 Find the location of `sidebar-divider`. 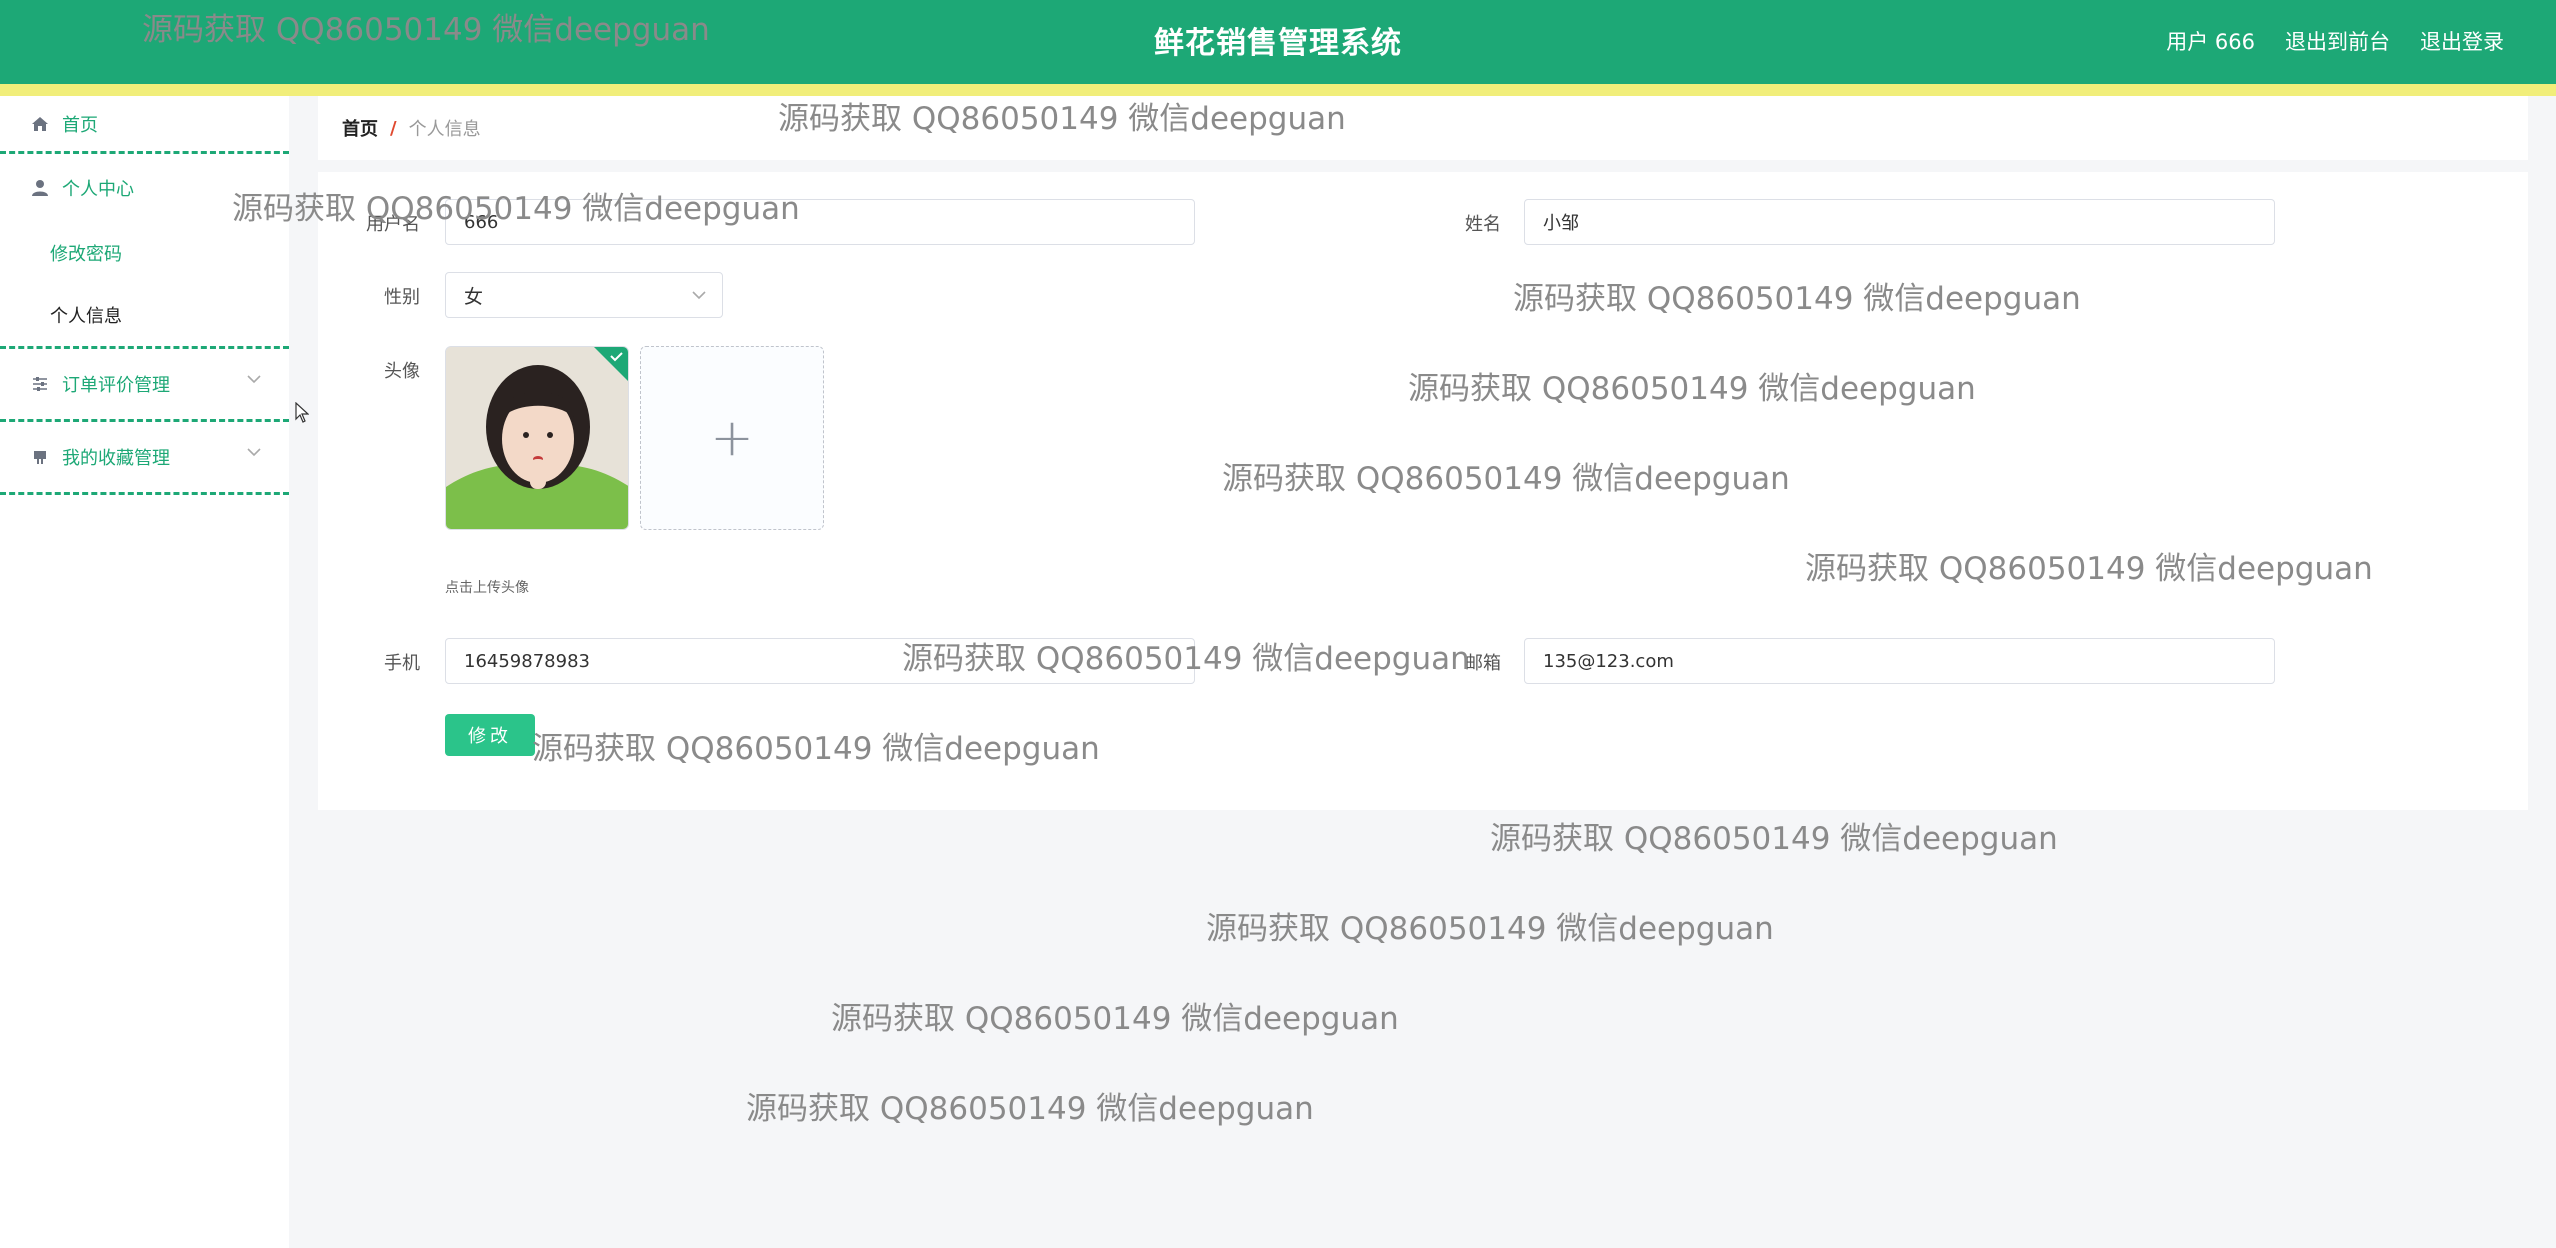

sidebar-divider is located at coordinates (144, 493).